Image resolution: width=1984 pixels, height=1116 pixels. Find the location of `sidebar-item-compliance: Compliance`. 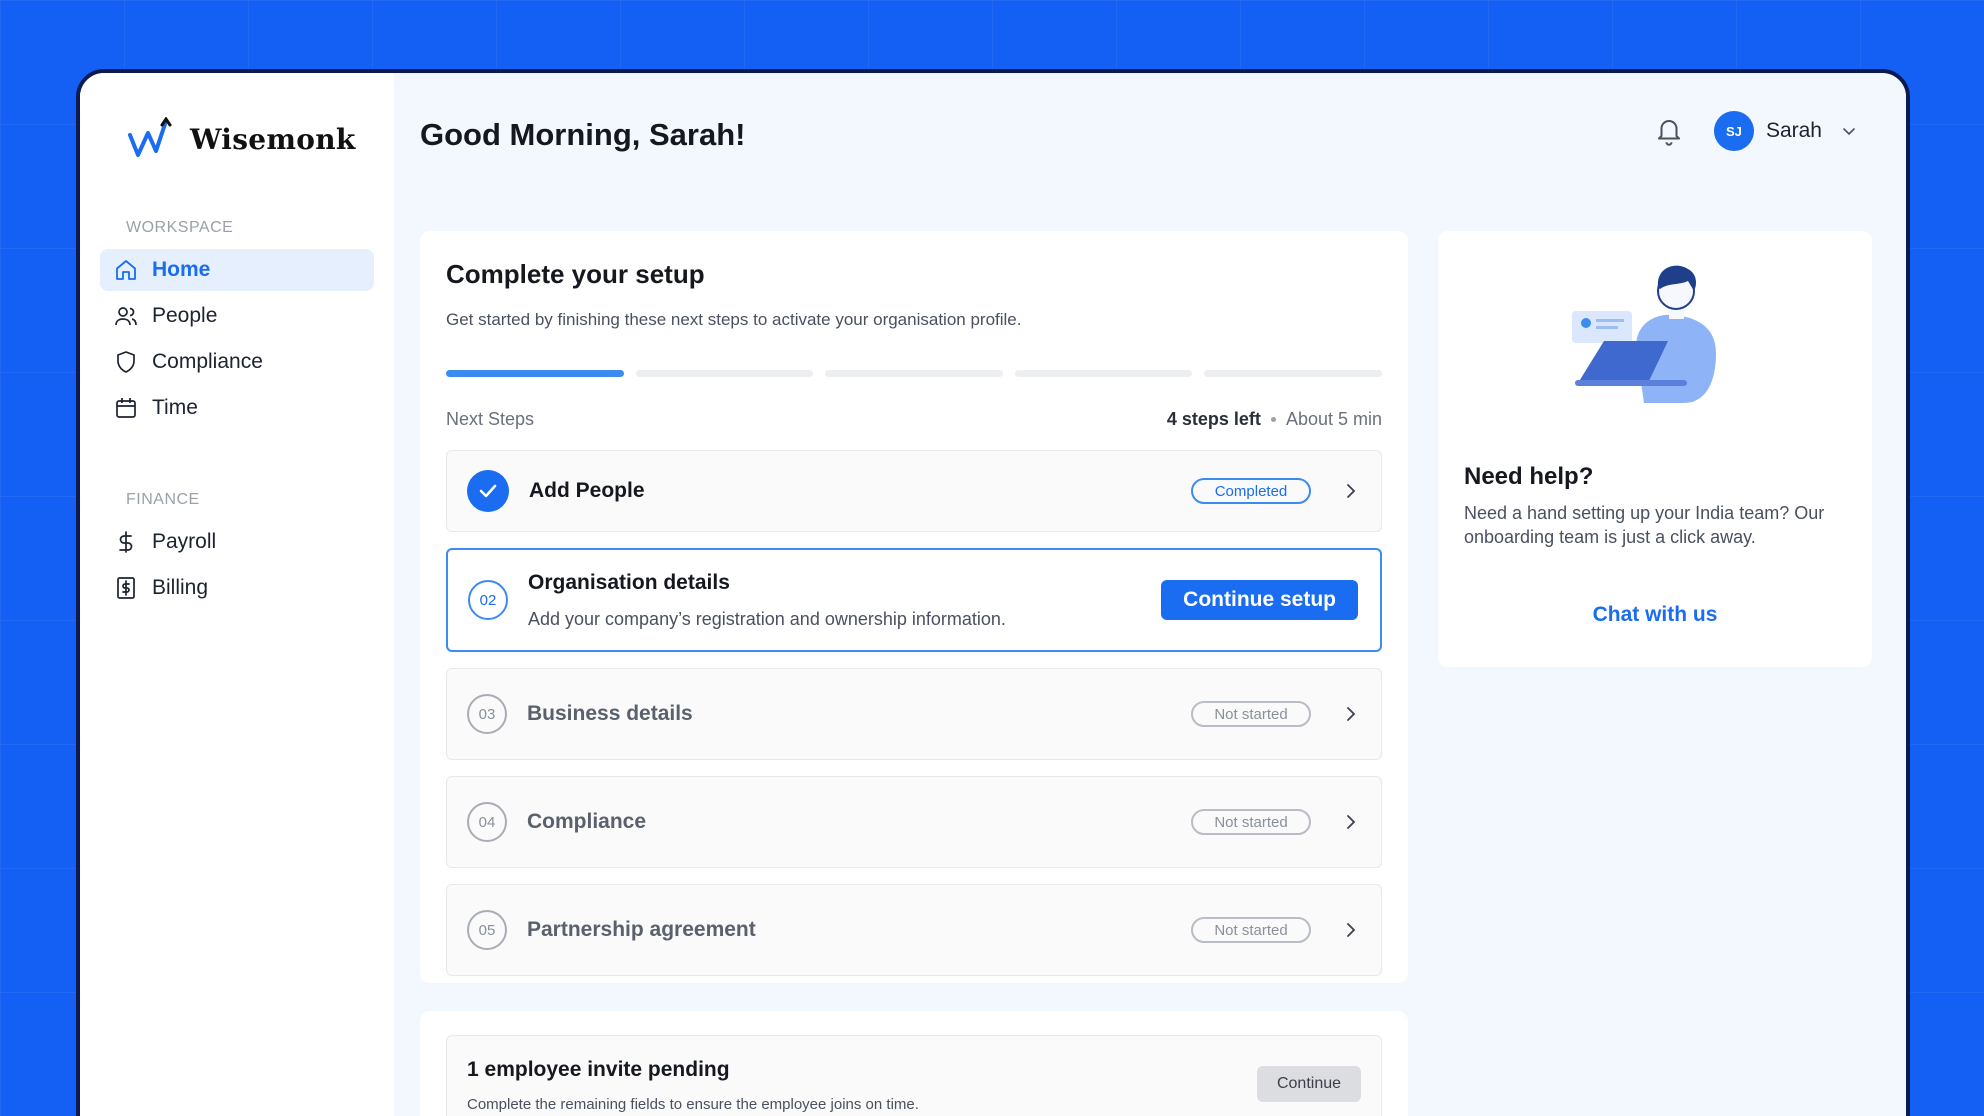

sidebar-item-compliance: Compliance is located at coordinates (237, 362).